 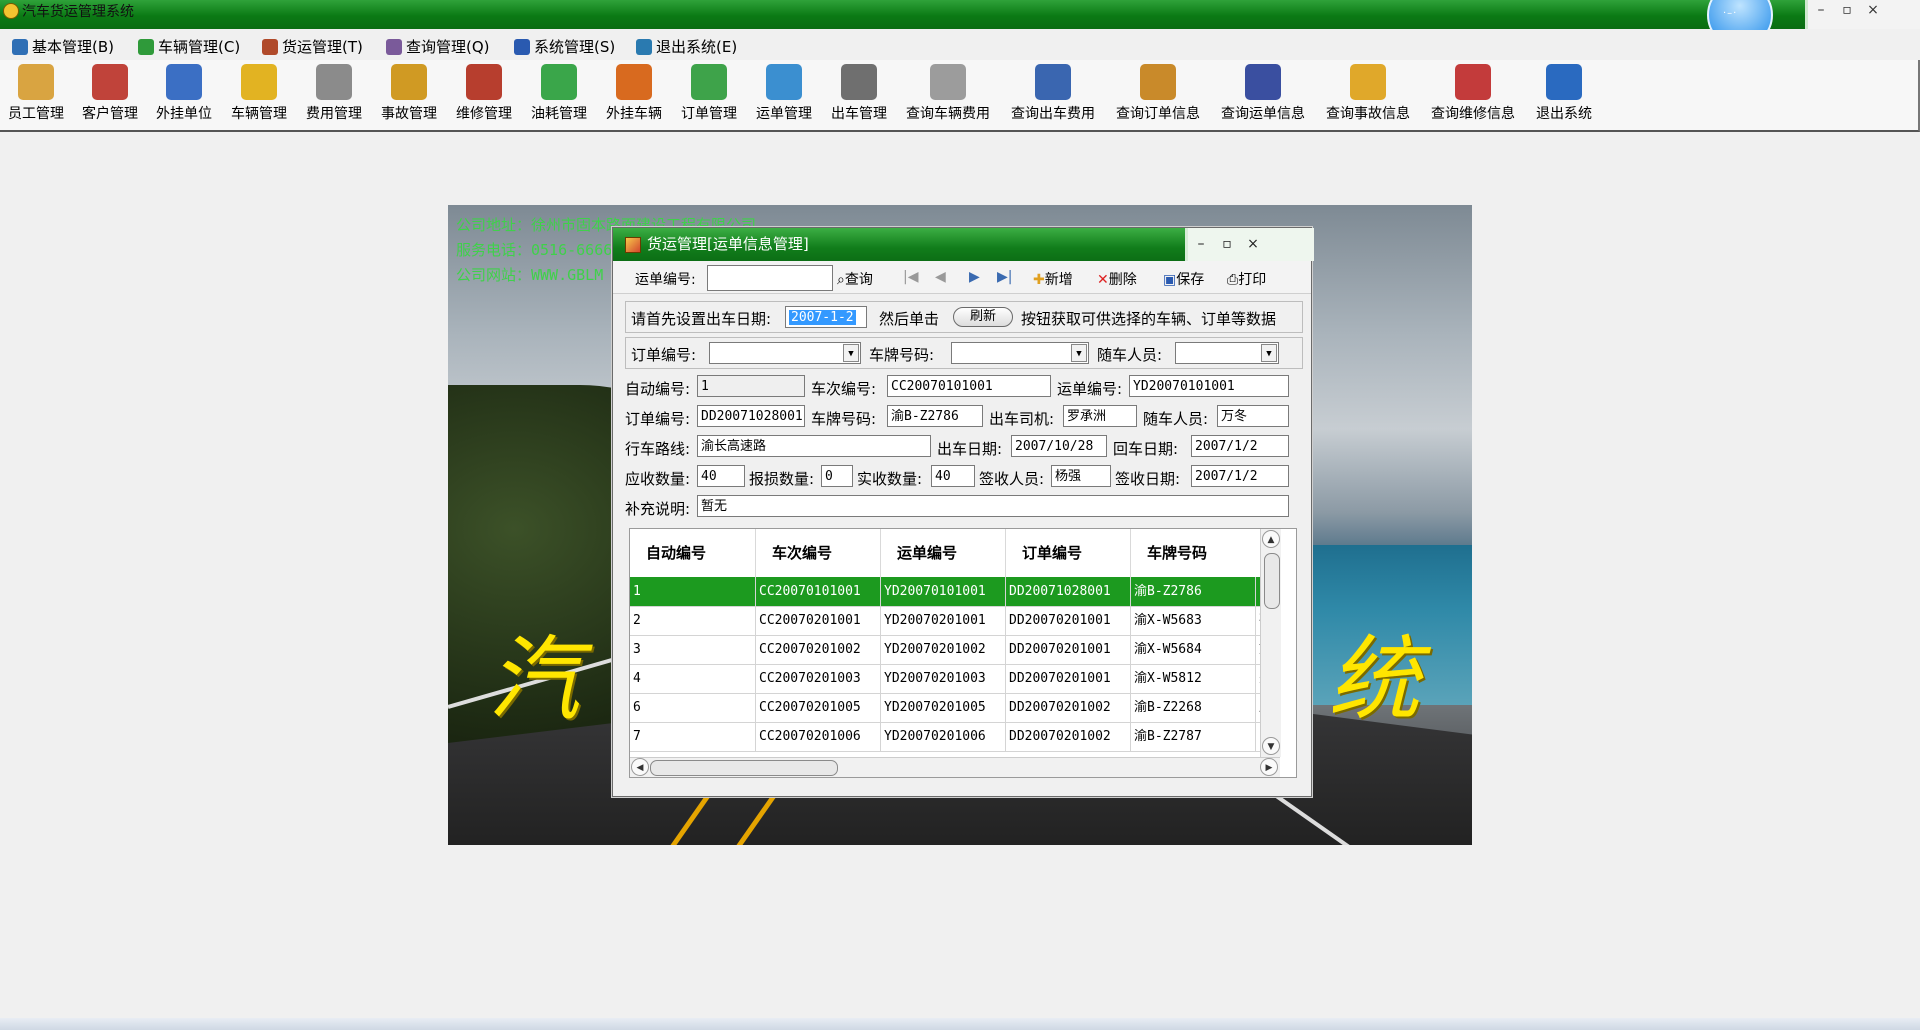 What do you see at coordinates (1271, 746) in the screenshot?
I see `scroll-down-icon: ▼` at bounding box center [1271, 746].